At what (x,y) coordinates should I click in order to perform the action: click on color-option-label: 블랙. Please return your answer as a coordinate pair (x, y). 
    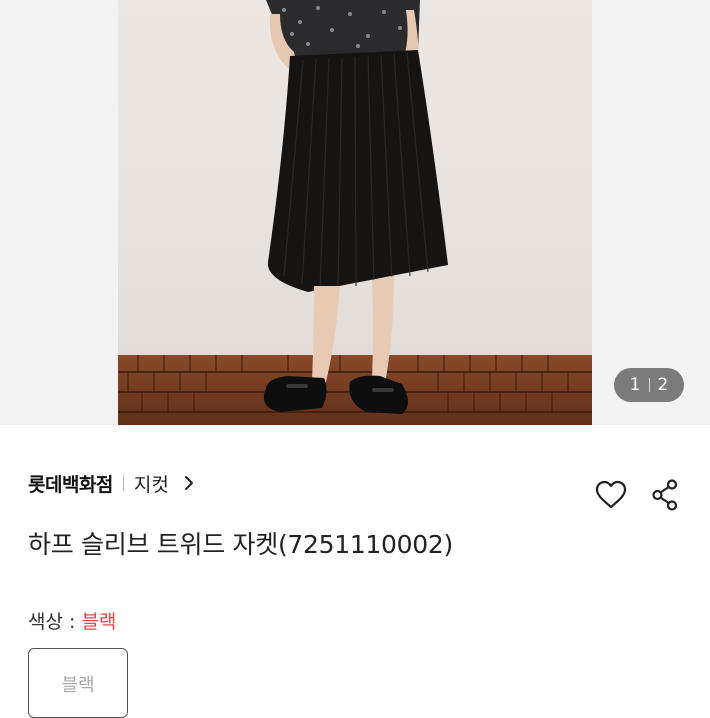
    Looking at the image, I should click on (78, 685).